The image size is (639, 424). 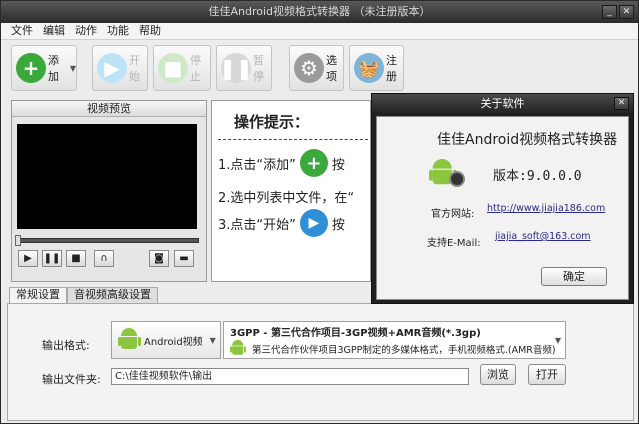 What do you see at coordinates (257, 165) in the screenshot?
I see `tip-1-text: 1.点击“添加”` at bounding box center [257, 165].